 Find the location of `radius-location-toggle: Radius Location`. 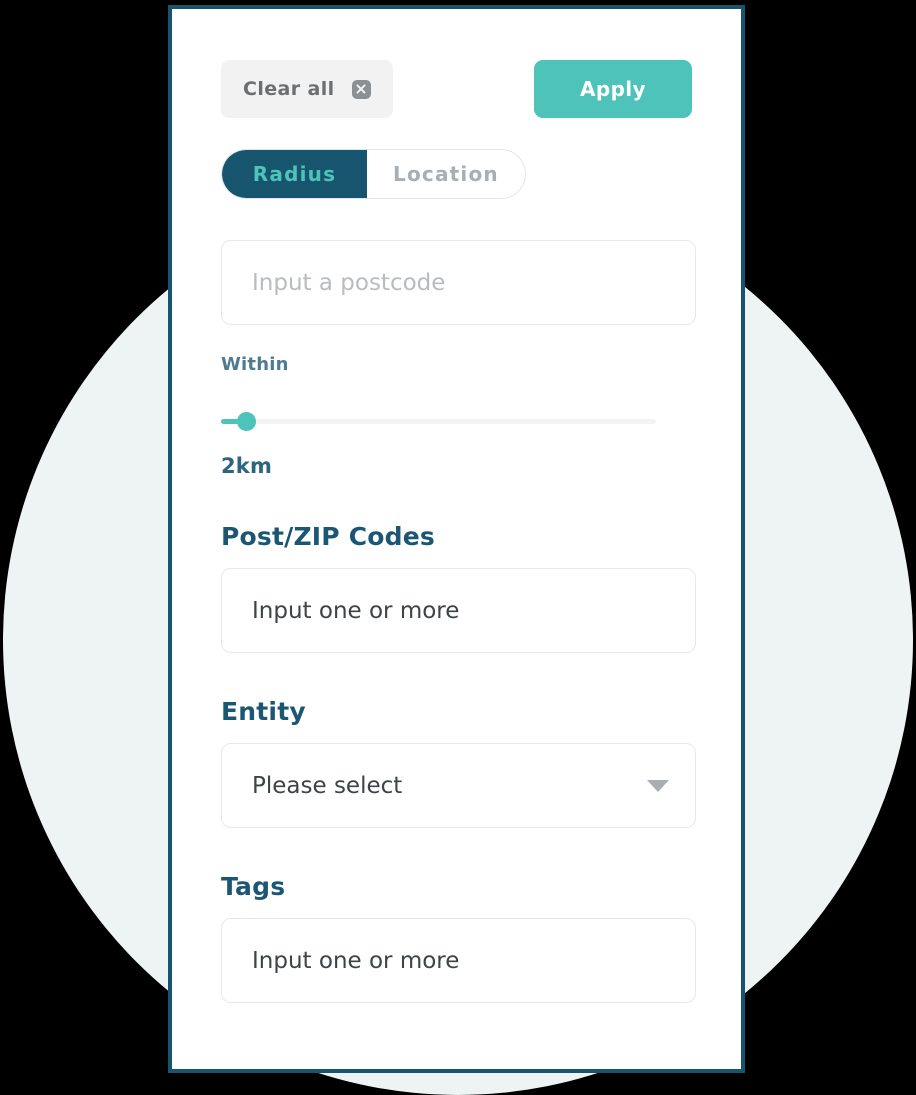

radius-location-toggle: Radius Location is located at coordinates (373, 174).